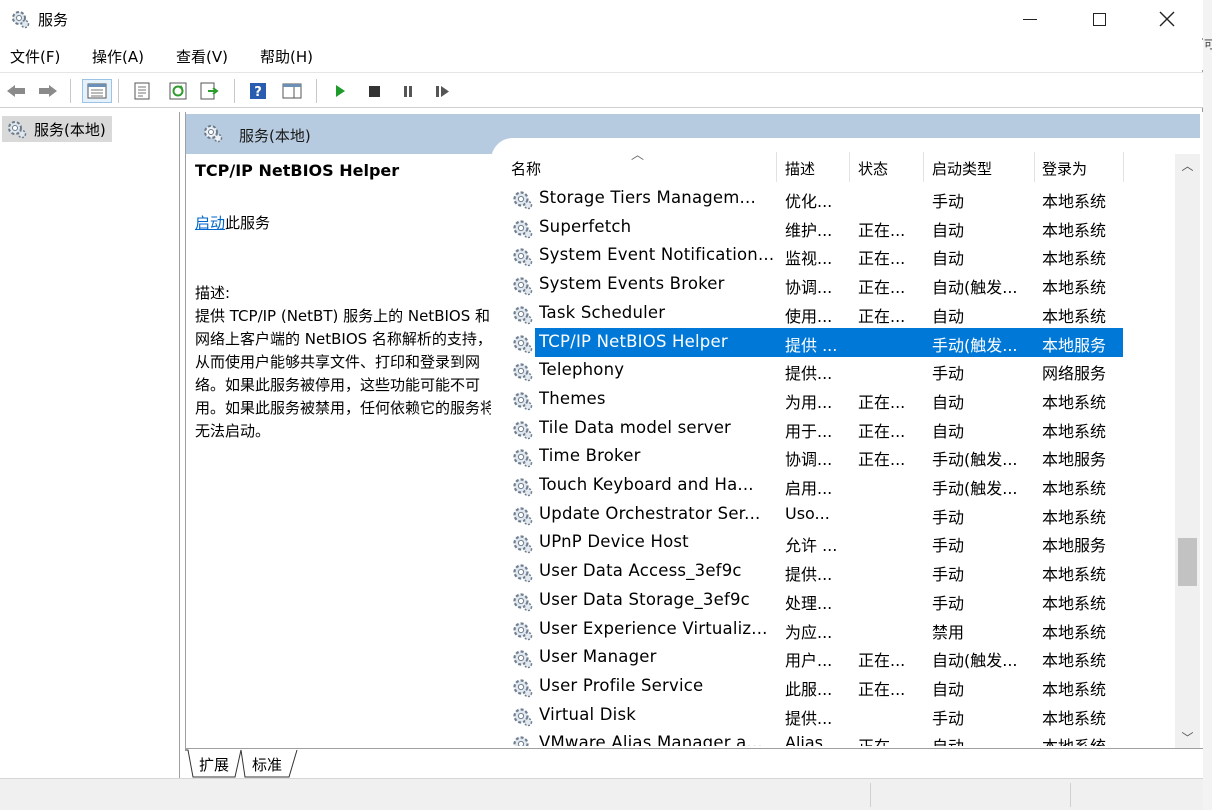 This screenshot has width=1212, height=810. What do you see at coordinates (35, 56) in the screenshot?
I see `menu-file: 文件(F)` at bounding box center [35, 56].